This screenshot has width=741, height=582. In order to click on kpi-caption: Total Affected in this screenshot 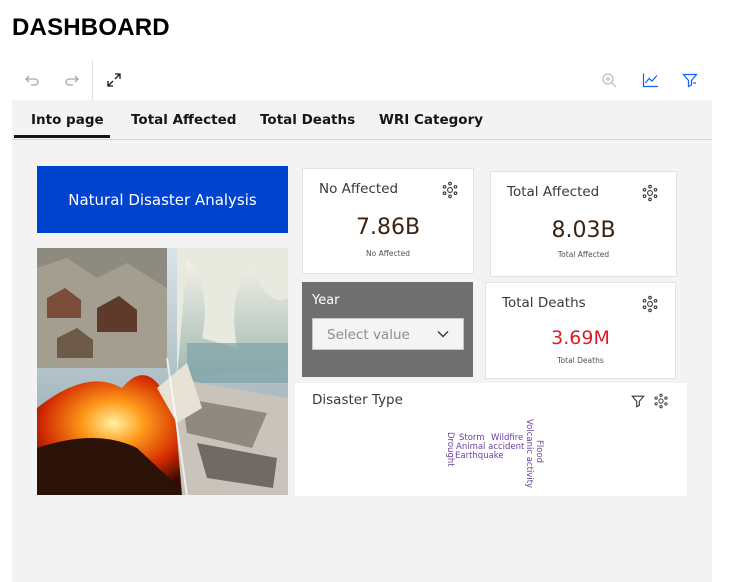, I will do `click(583, 254)`.